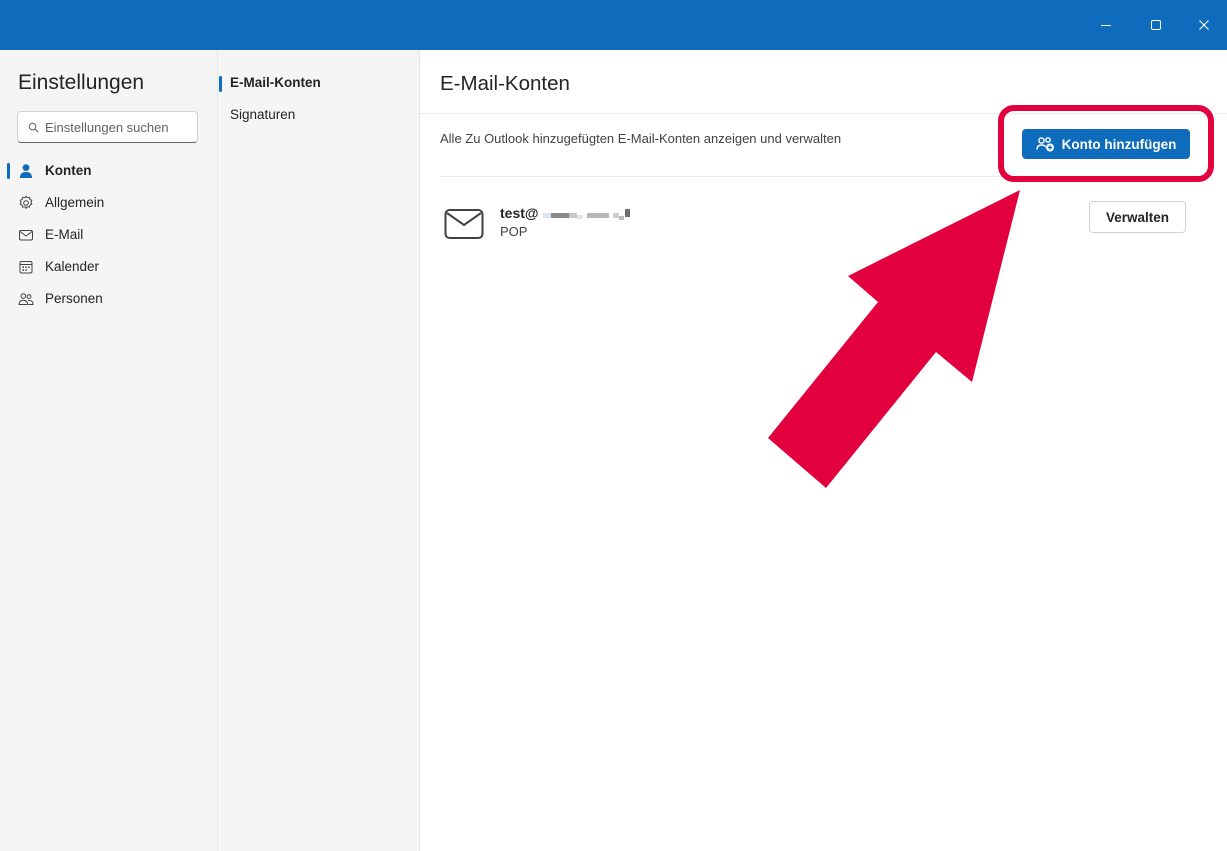 The height and width of the screenshot is (851, 1227). Describe the element at coordinates (109, 171) in the screenshot. I see `sidebar-item-konten: Konten` at that location.